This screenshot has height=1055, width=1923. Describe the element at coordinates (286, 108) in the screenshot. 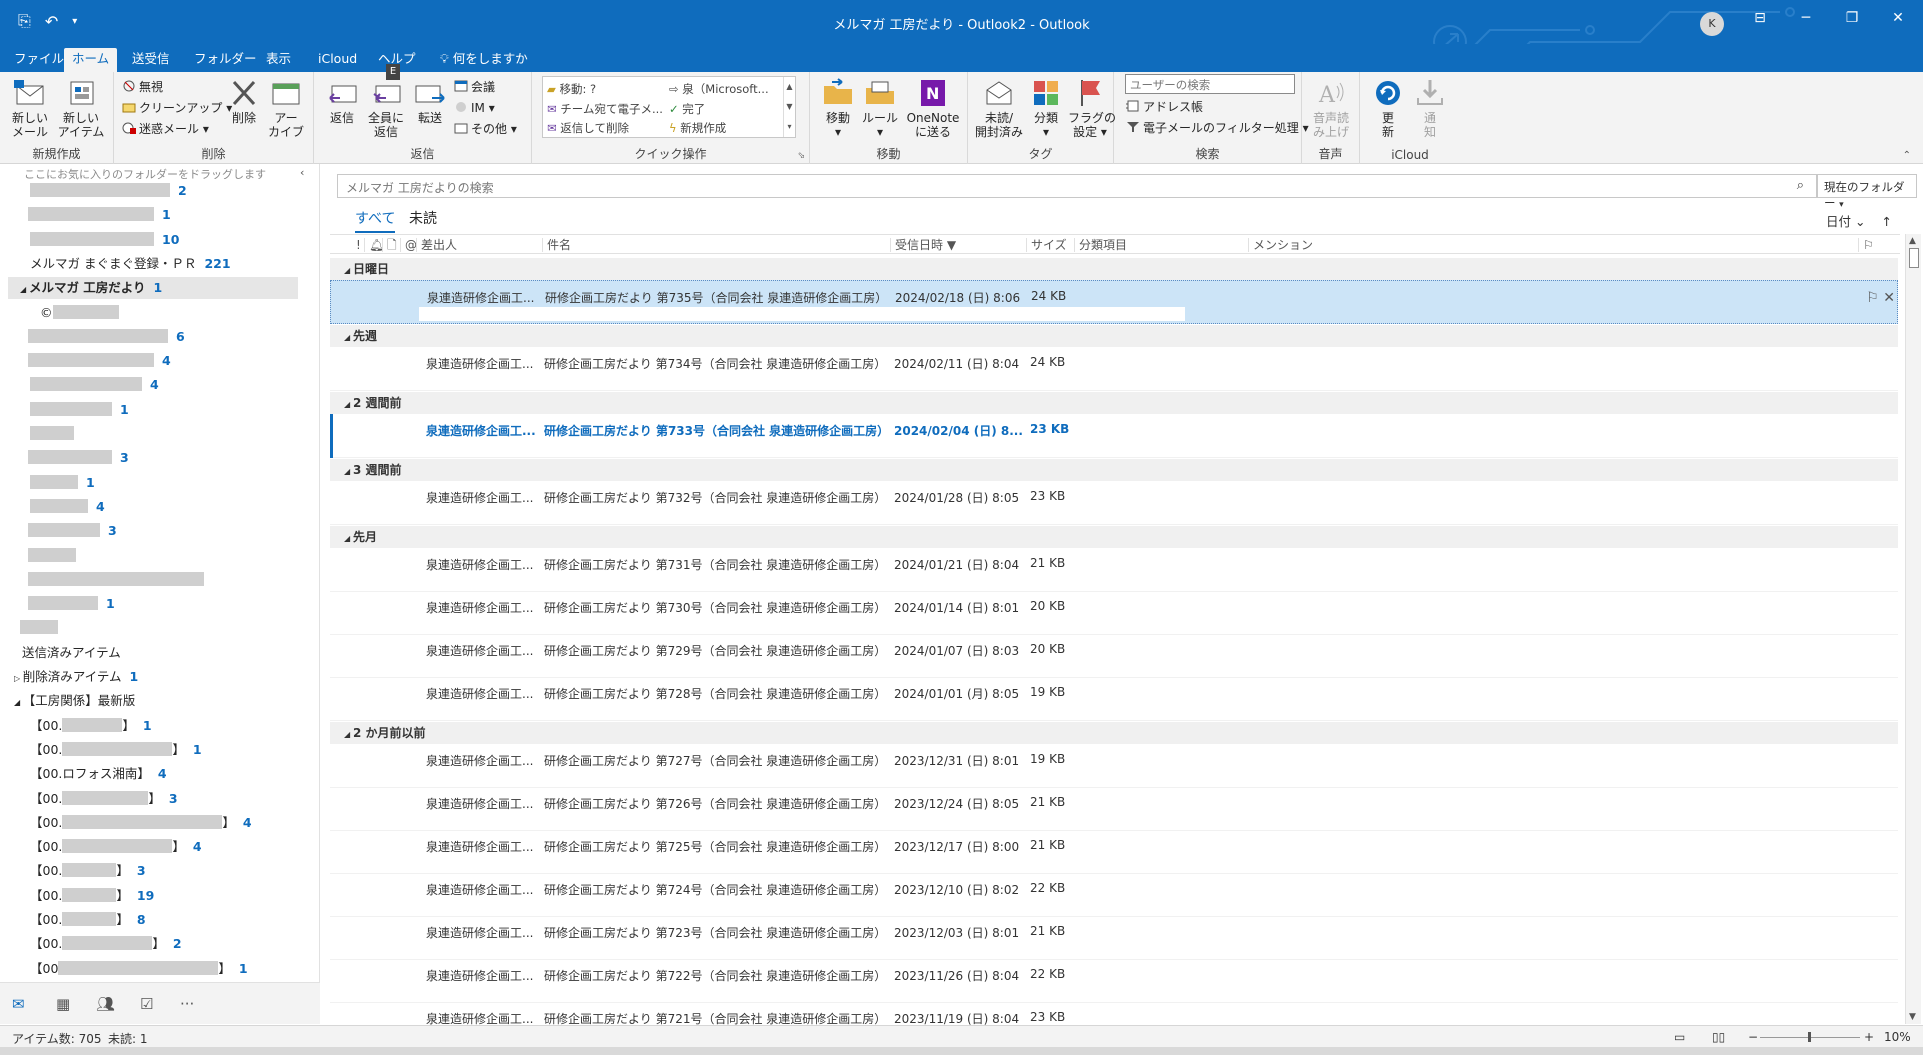

I see `archive-button: アー カイブ` at that location.